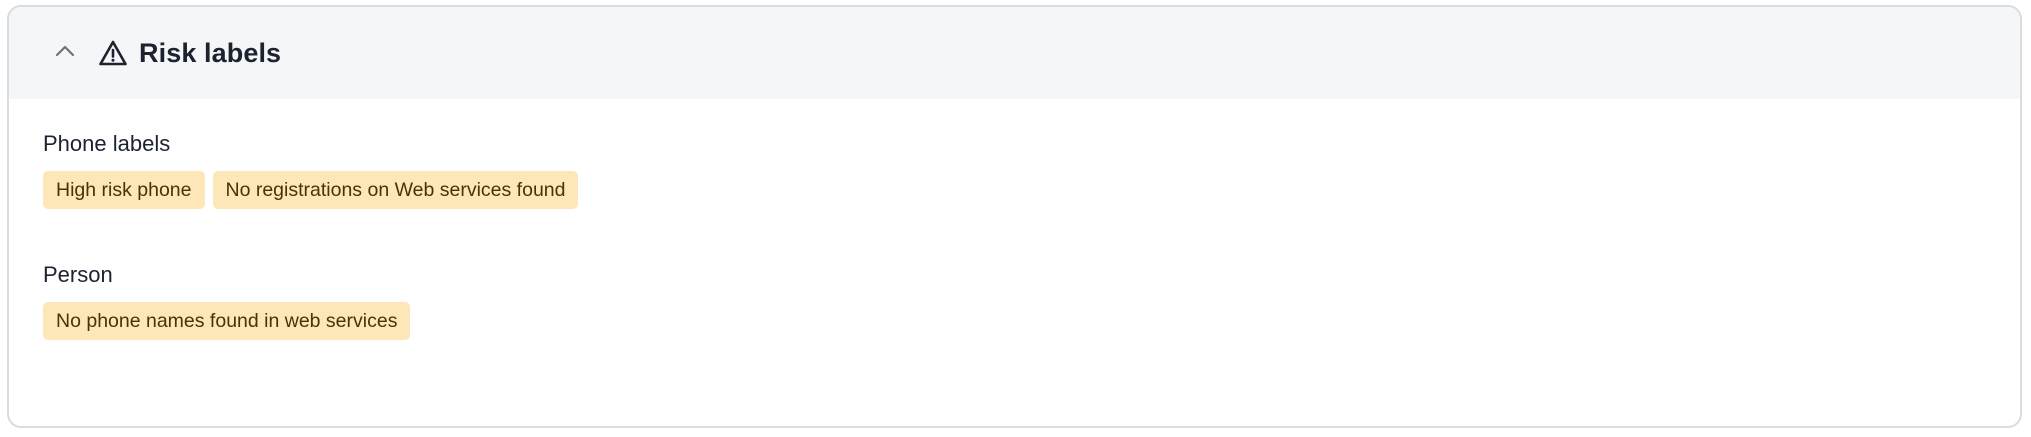 Image resolution: width=2031 pixels, height=437 pixels. What do you see at coordinates (78, 274) in the screenshot?
I see `section-label: Person` at bounding box center [78, 274].